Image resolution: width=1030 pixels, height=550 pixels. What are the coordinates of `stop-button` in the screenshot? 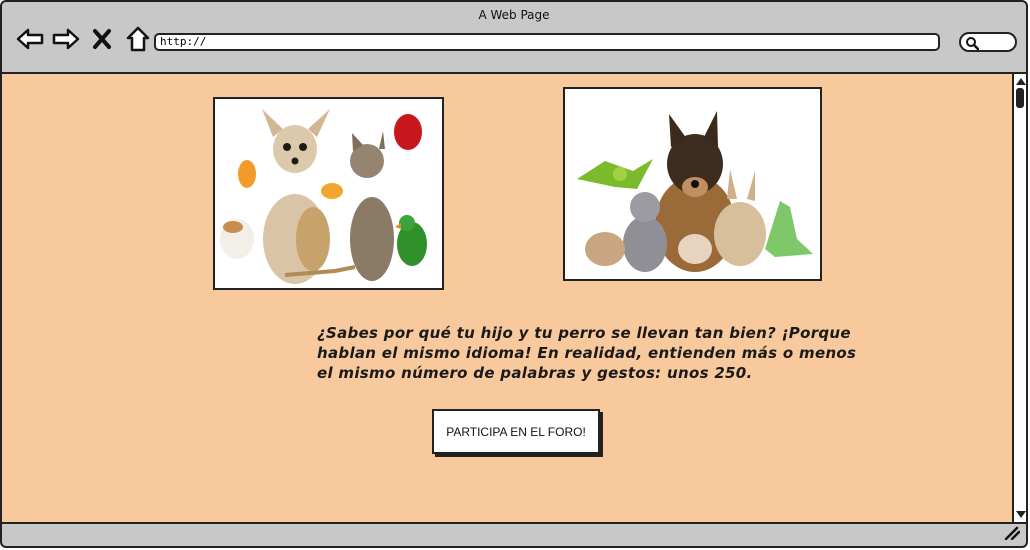 It's located at (102, 39).